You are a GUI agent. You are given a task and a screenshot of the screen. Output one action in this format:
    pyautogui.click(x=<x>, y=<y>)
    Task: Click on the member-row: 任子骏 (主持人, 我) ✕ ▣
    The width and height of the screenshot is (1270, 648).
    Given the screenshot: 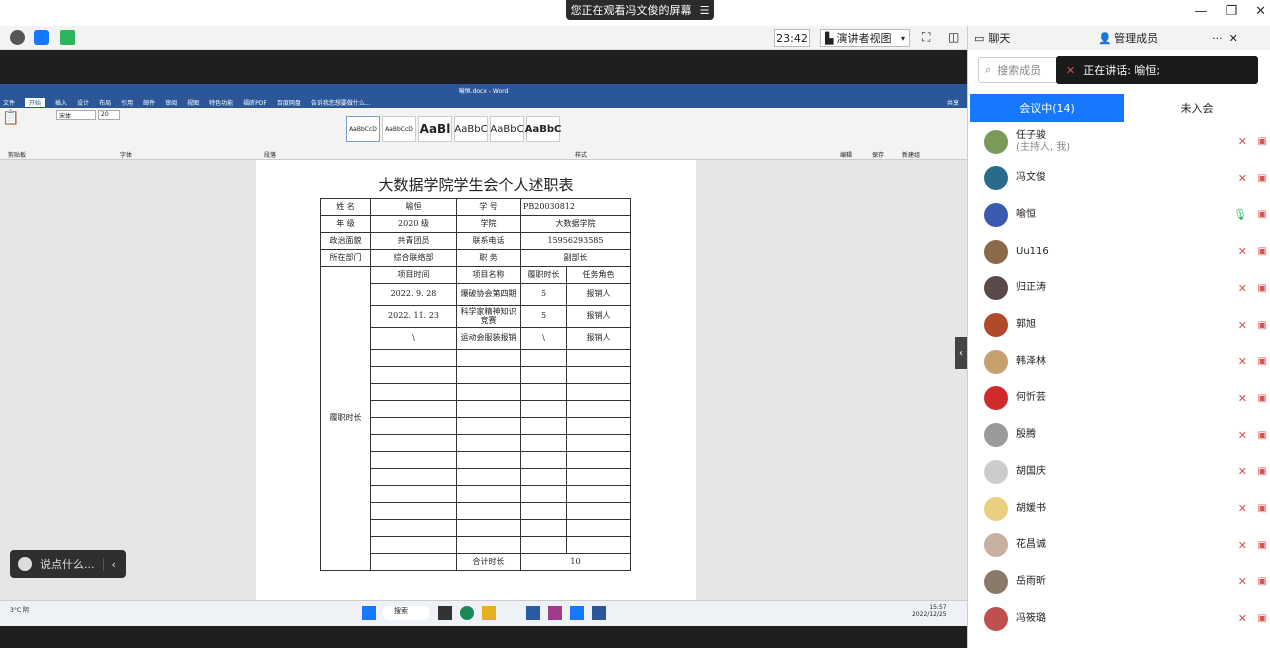 What is the action you would take?
    pyautogui.click(x=1119, y=141)
    